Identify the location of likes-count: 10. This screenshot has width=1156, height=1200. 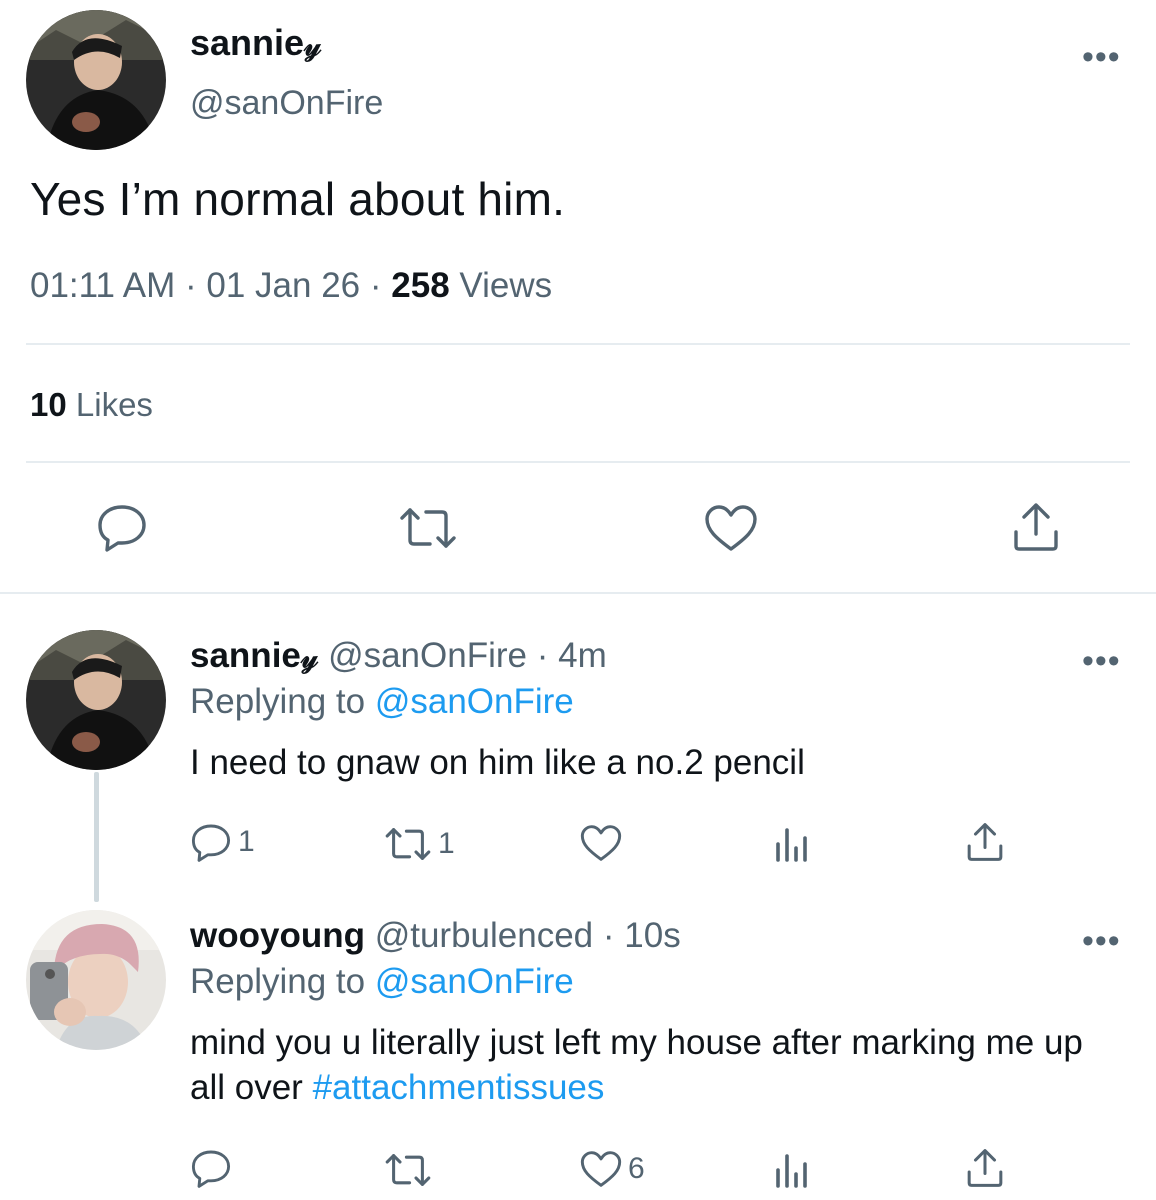
(48, 404).